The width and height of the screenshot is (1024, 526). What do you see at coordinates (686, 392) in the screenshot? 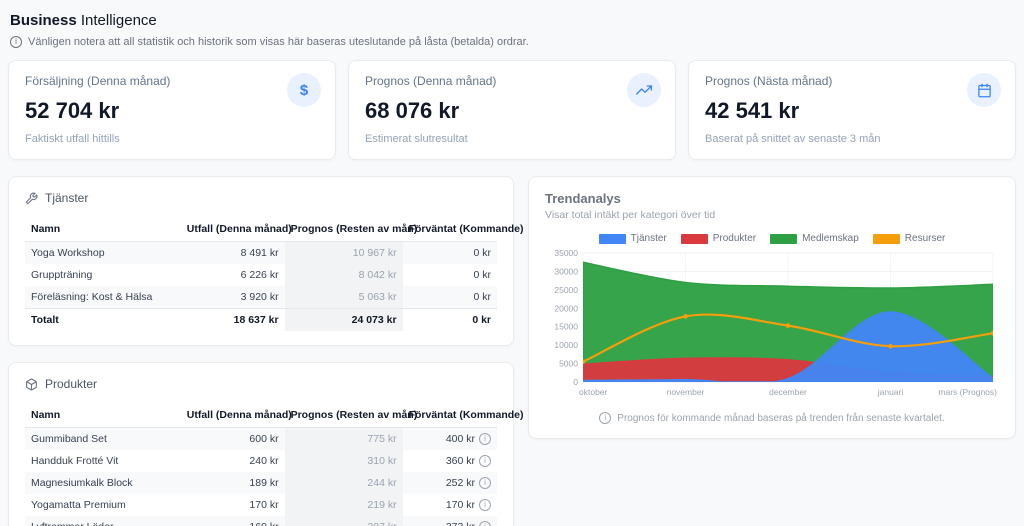
I see `svg-text: november` at bounding box center [686, 392].